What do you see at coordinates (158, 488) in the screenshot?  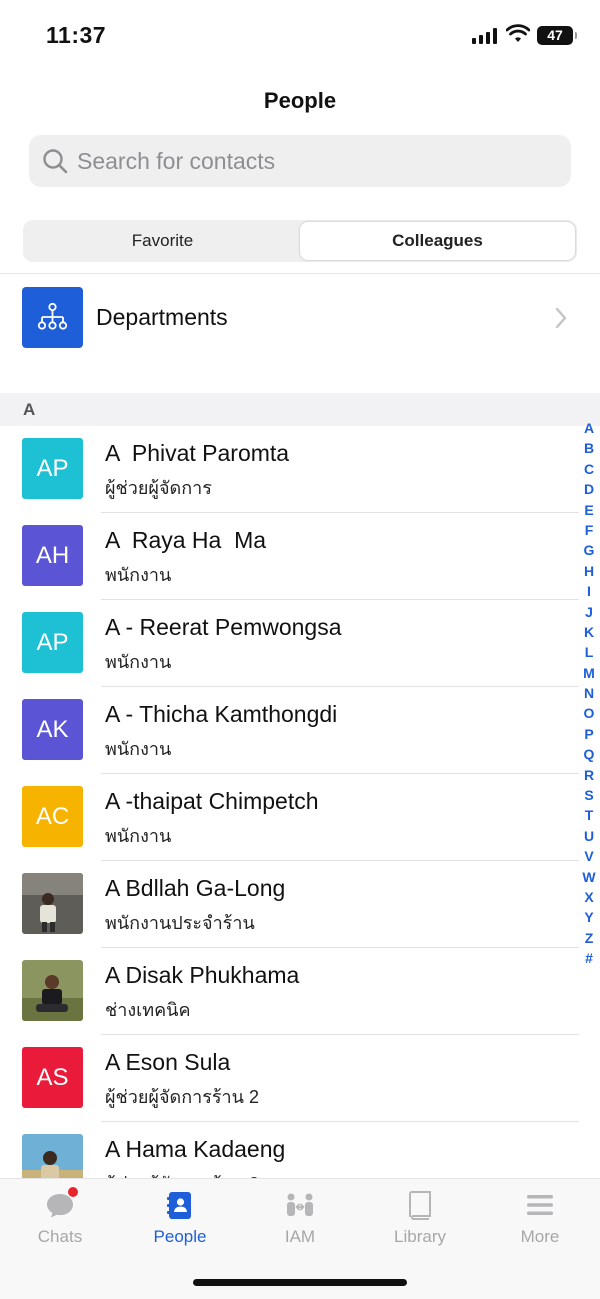 I see `contact-role: ผู้ช่วยผู้จัดการ` at bounding box center [158, 488].